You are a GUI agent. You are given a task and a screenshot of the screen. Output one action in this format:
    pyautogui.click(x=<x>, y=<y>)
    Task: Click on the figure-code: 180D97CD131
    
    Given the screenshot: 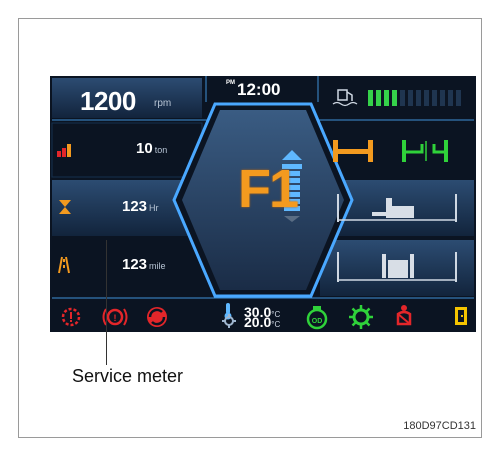 What is the action you would take?
    pyautogui.click(x=439, y=426)
    